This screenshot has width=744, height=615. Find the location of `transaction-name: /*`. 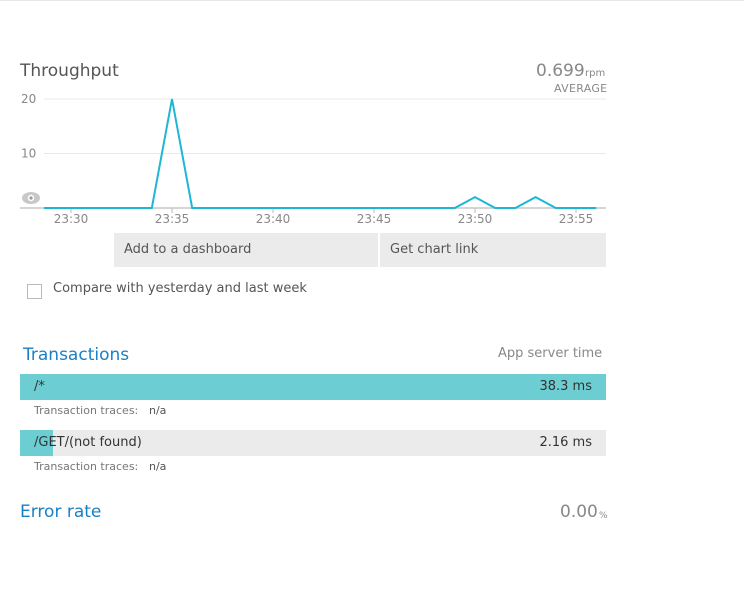

transaction-name: /* is located at coordinates (39, 386).